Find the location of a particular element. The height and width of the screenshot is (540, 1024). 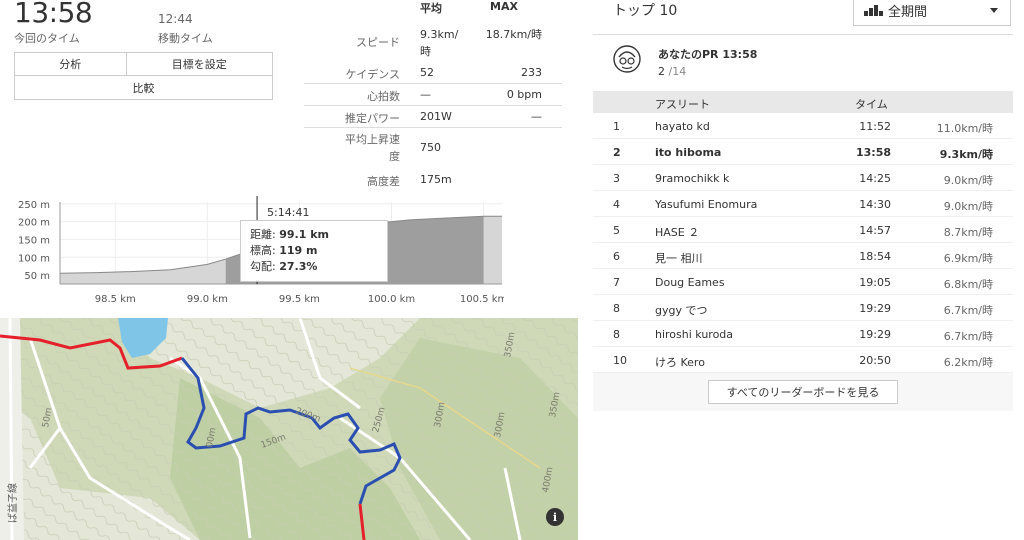

moving-time: 12:44 is located at coordinates (175, 19).